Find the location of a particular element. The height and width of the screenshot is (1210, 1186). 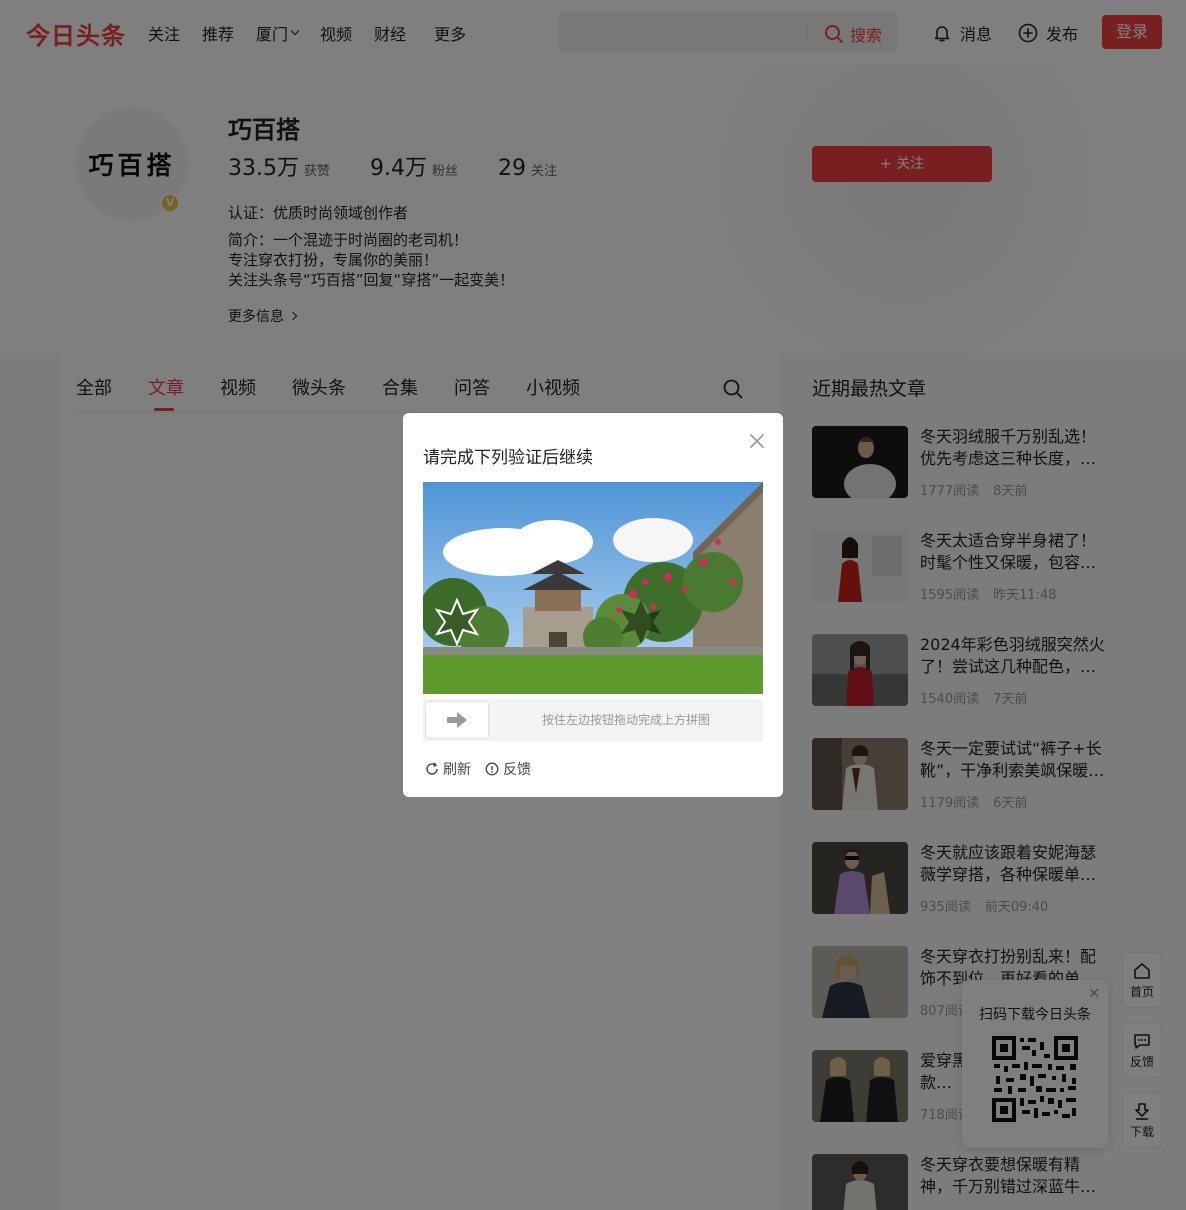

captcha-feedback-button: 反馈 is located at coordinates (508, 769).